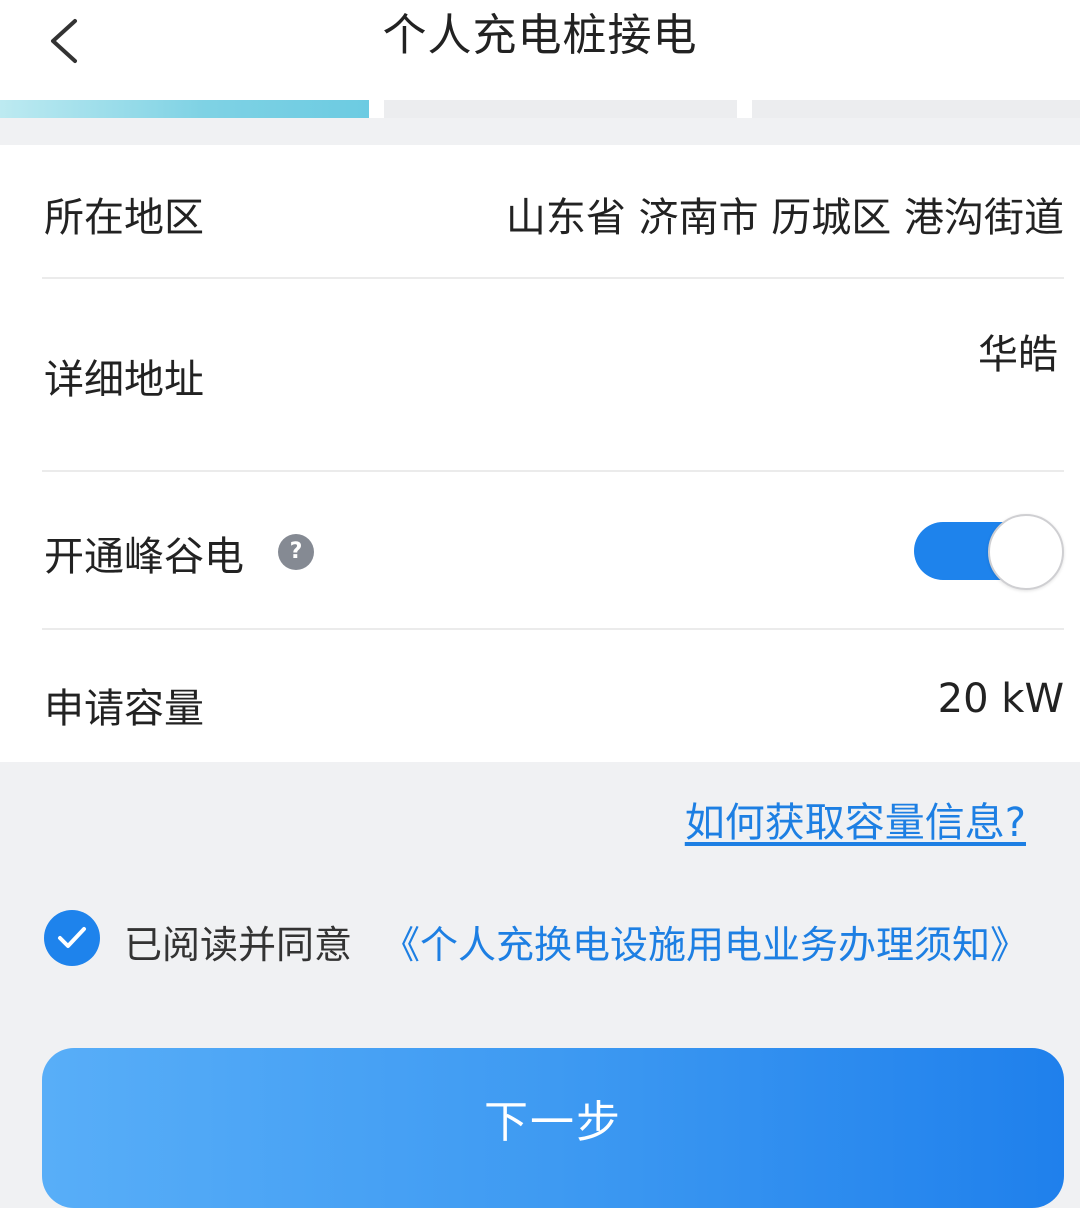 The height and width of the screenshot is (1208, 1080). Describe the element at coordinates (540, 131) in the screenshot. I see `section-gap` at that location.